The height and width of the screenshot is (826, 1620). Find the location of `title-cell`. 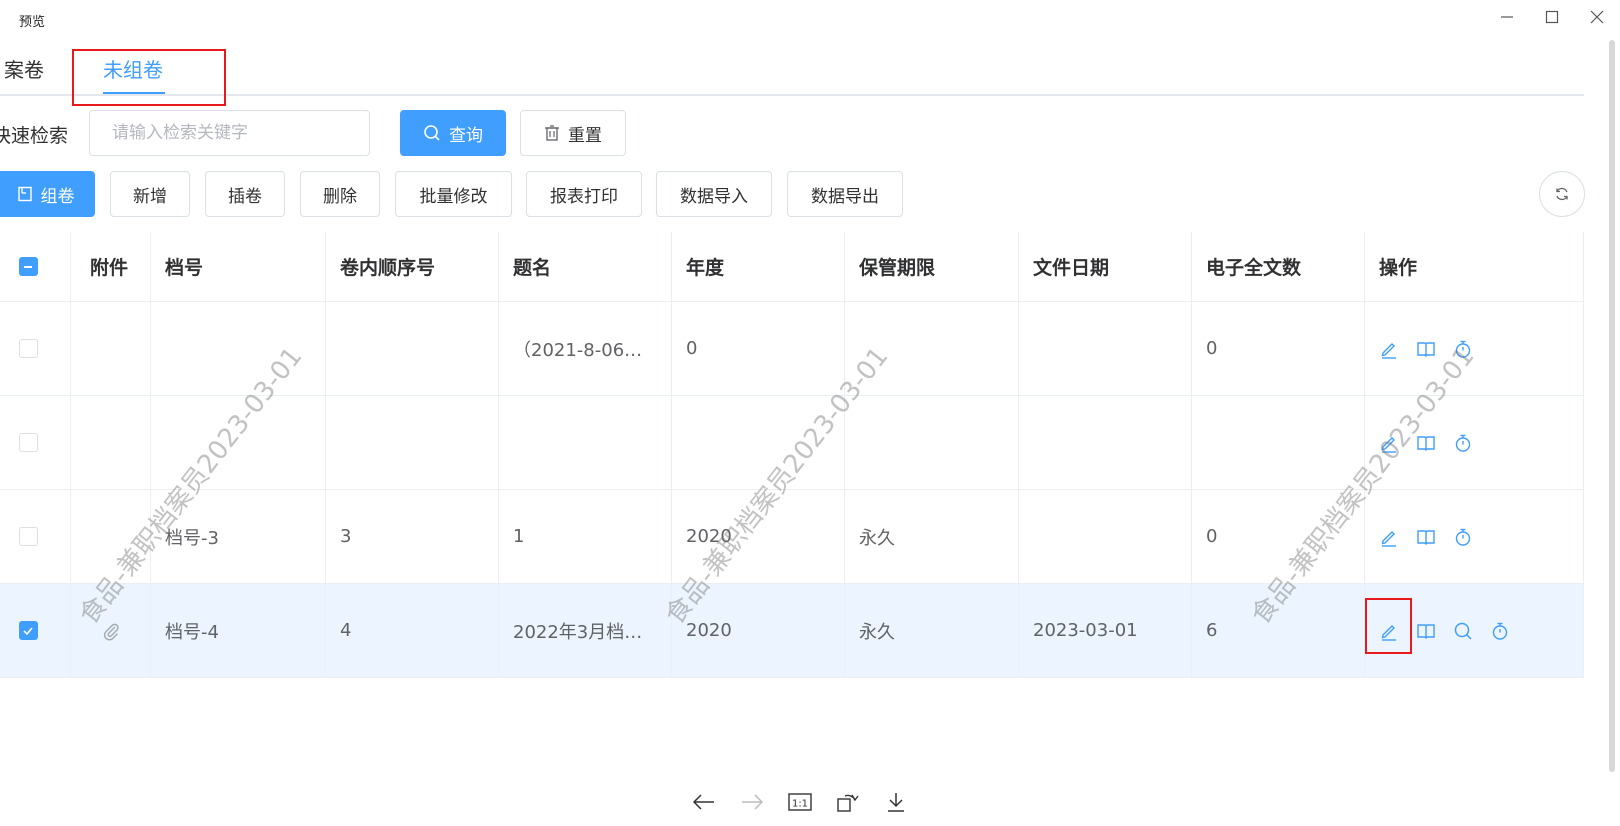

title-cell is located at coordinates (585, 442).